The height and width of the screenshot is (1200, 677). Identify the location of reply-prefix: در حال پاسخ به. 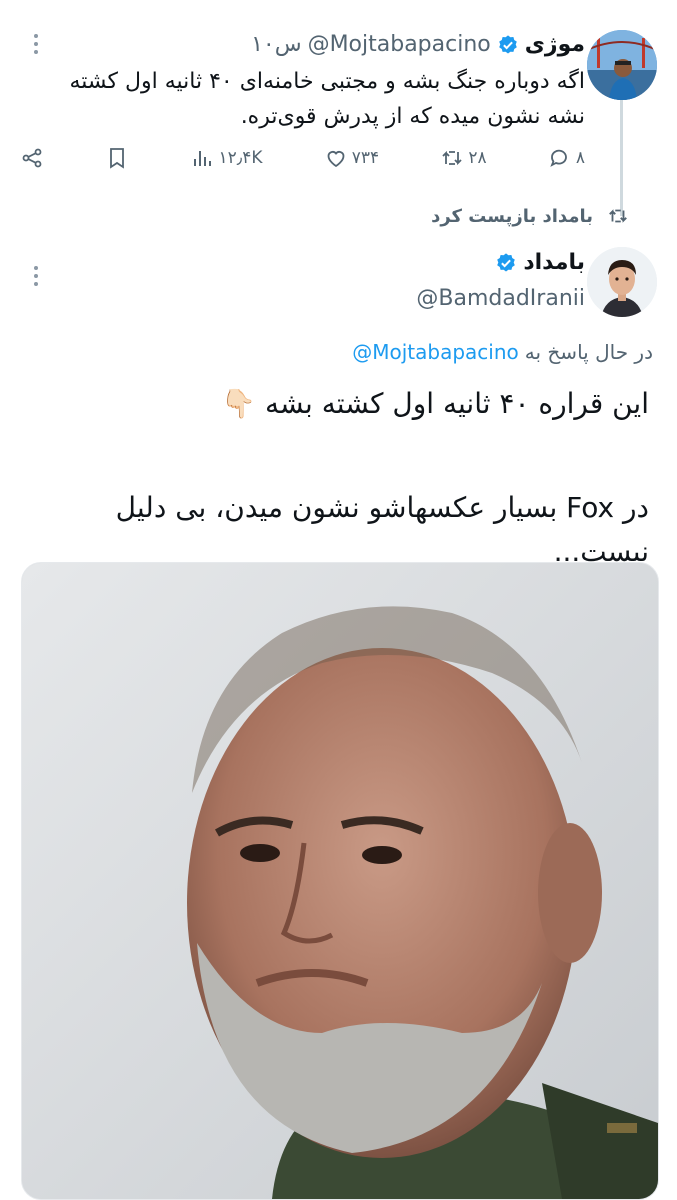
(588, 352).